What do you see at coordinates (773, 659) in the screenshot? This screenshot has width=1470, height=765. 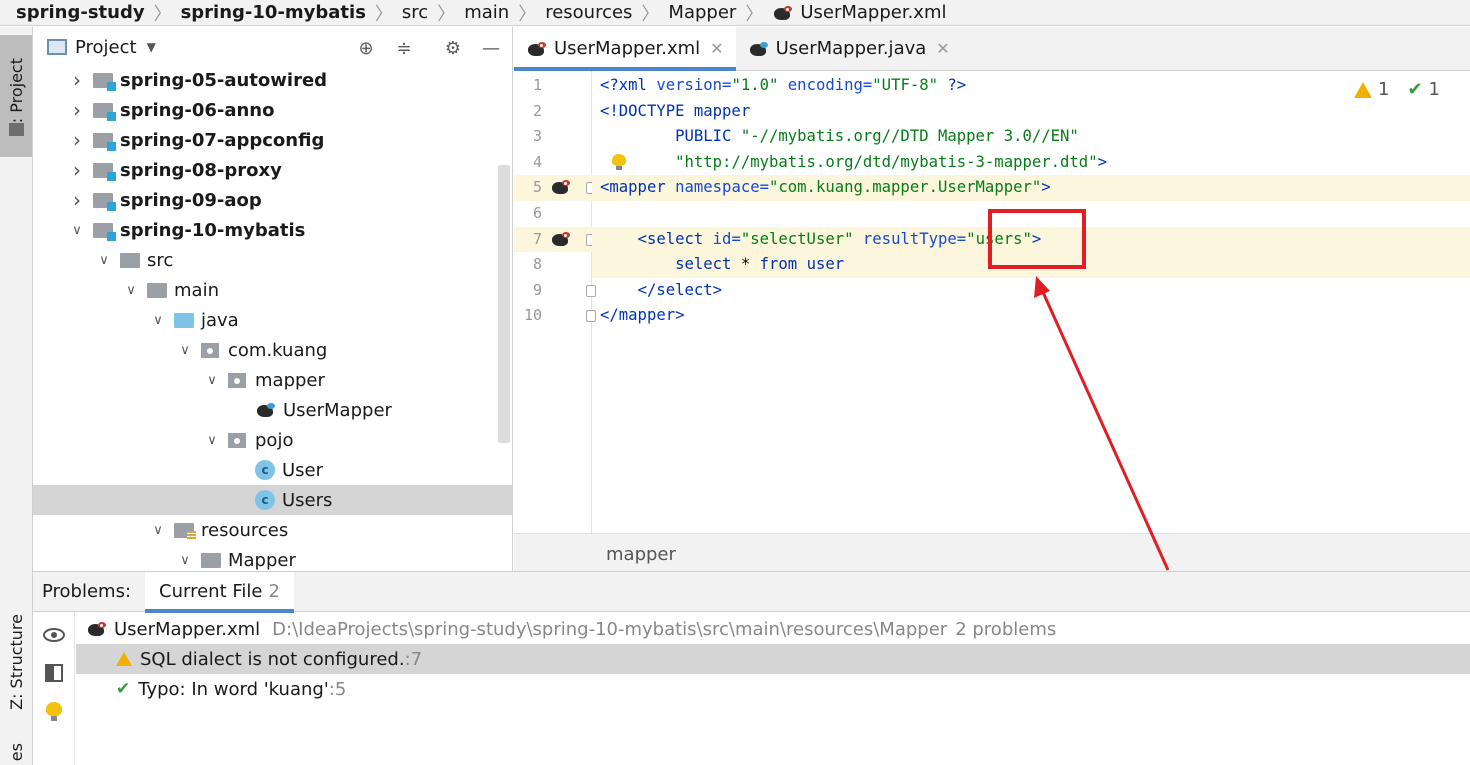 I see `problem-item: SQL dialect is not configured. :7` at bounding box center [773, 659].